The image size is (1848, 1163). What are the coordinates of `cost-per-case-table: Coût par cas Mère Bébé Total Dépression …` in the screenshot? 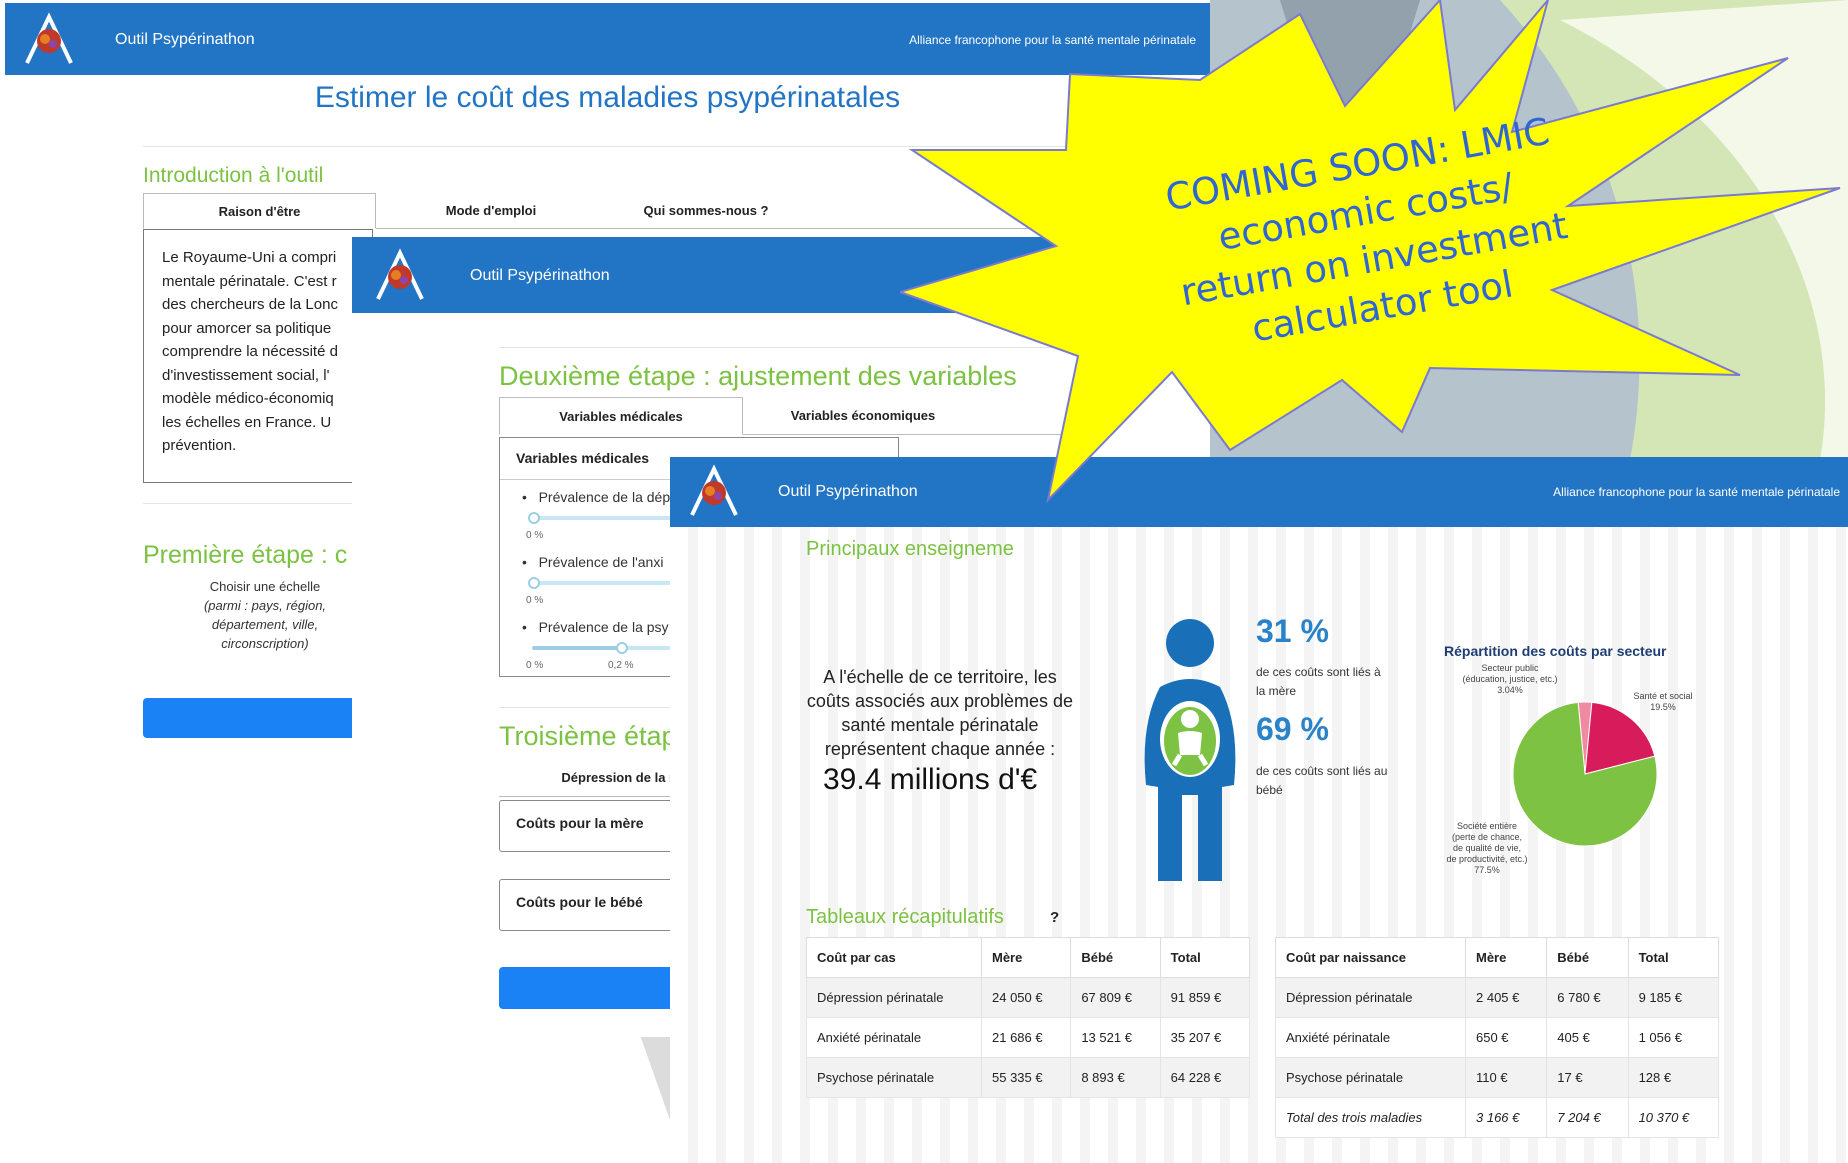 It's located at (1028, 1017).